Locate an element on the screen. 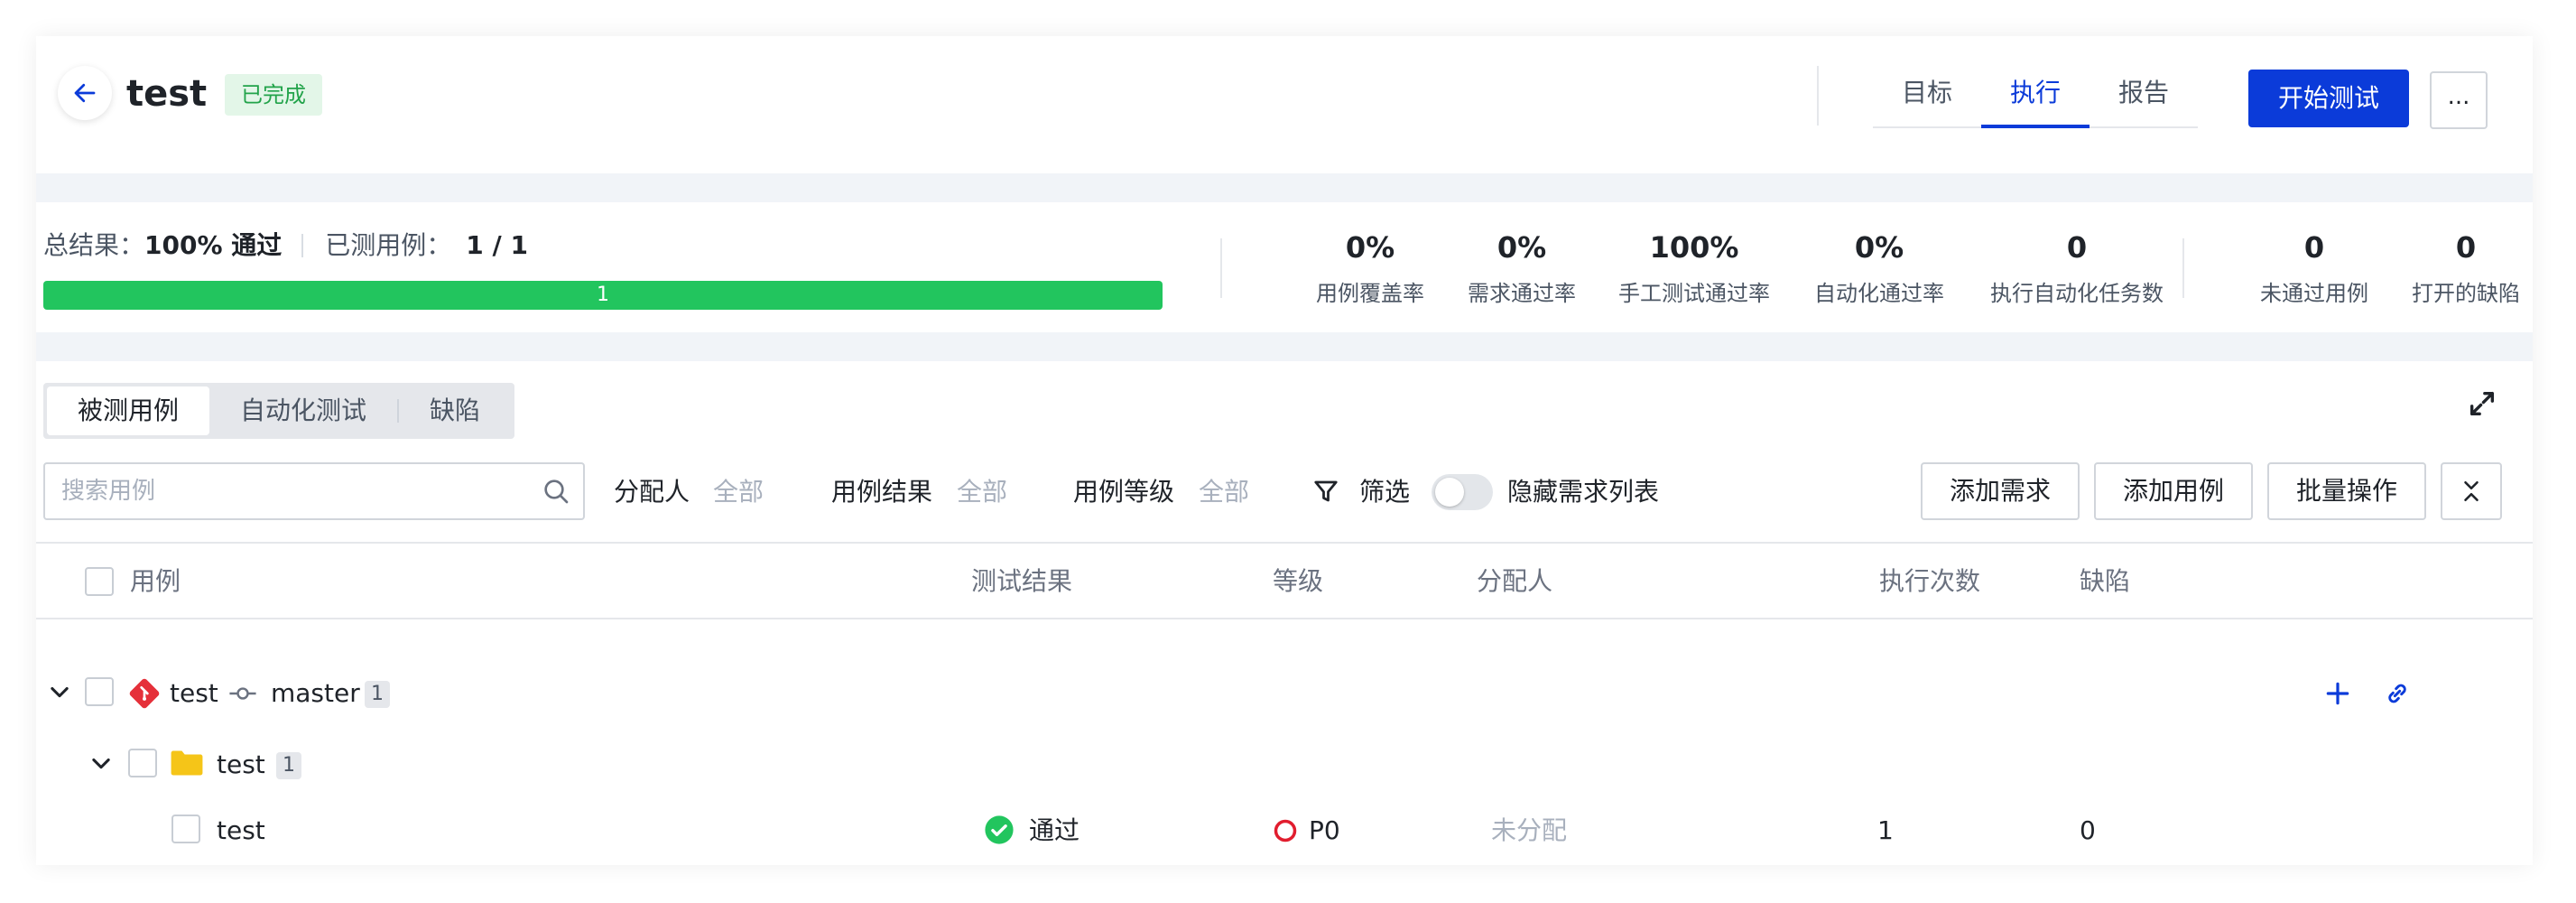 This screenshot has width=2576, height=903. stat-label: 自动化通过率 is located at coordinates (1879, 293).